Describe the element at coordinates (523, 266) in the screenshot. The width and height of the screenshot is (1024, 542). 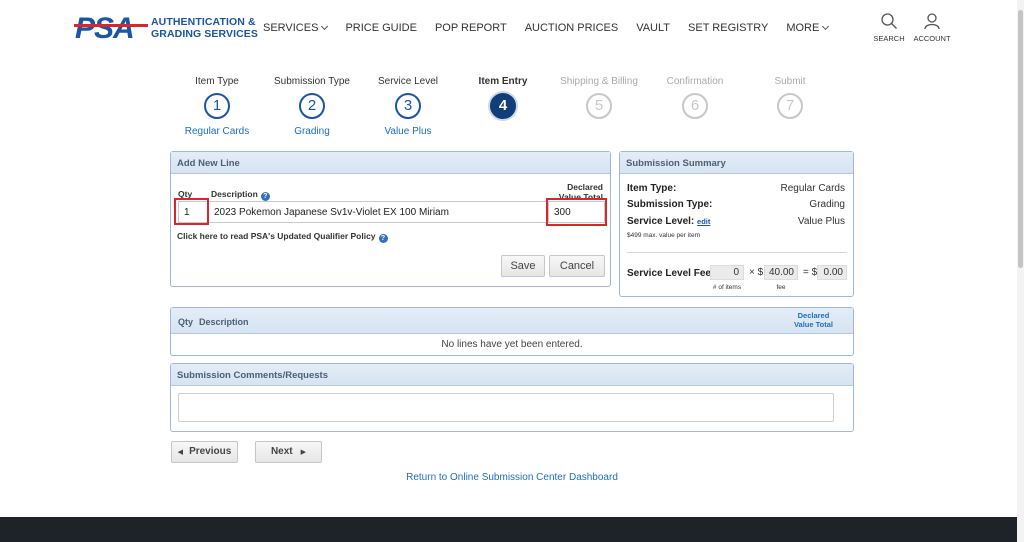
I see `save-button: Save` at that location.